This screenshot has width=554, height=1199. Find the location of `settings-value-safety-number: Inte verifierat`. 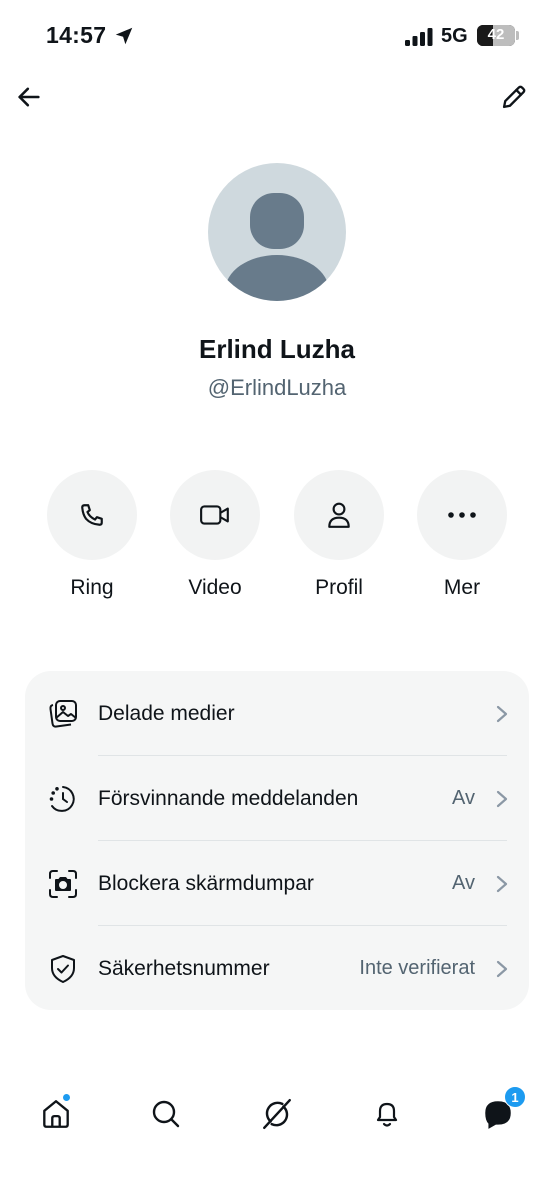

settings-value-safety-number: Inte verifierat is located at coordinates (417, 968).